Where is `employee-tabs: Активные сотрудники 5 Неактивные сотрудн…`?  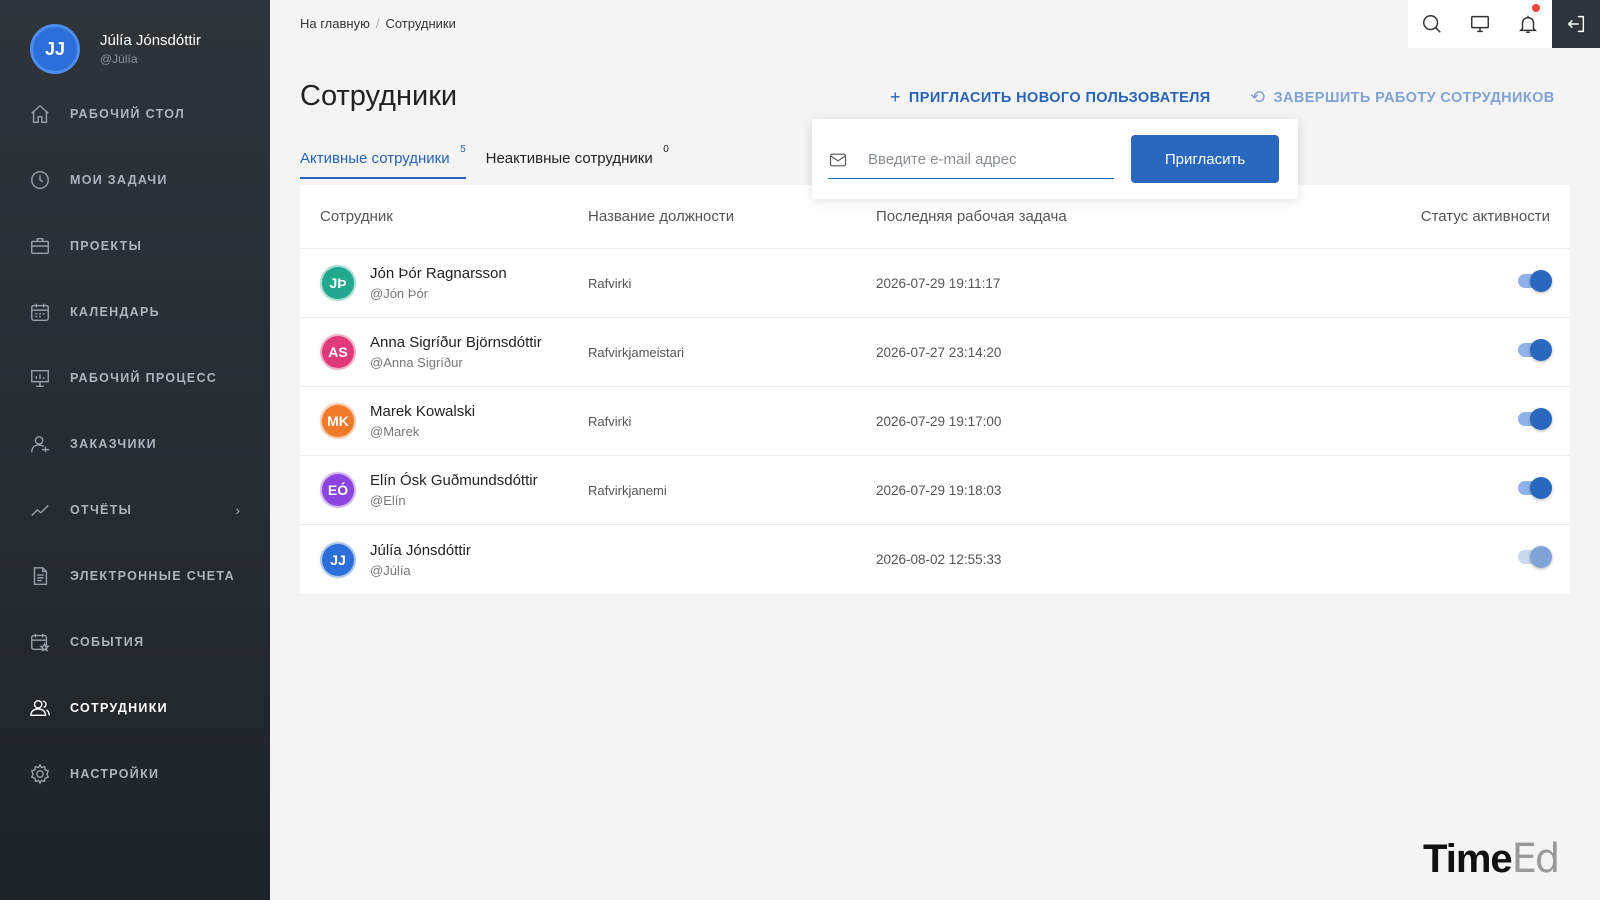
employee-tabs: Активные сотрудники 5 Неактивные сотрудн… is located at coordinates (494, 161).